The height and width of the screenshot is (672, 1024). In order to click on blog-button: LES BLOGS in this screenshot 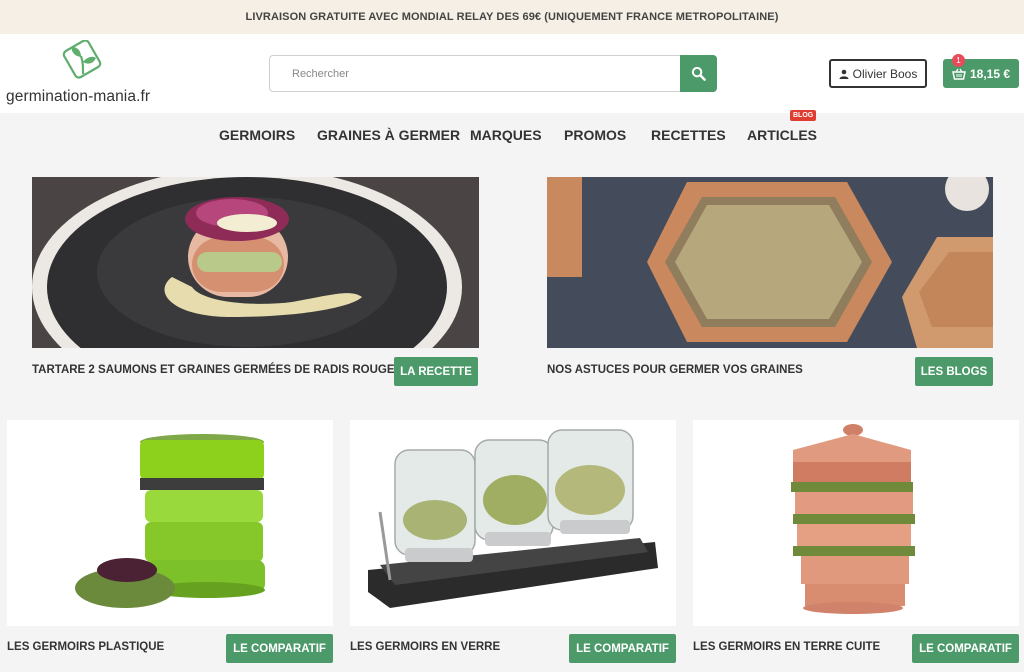, I will do `click(954, 371)`.